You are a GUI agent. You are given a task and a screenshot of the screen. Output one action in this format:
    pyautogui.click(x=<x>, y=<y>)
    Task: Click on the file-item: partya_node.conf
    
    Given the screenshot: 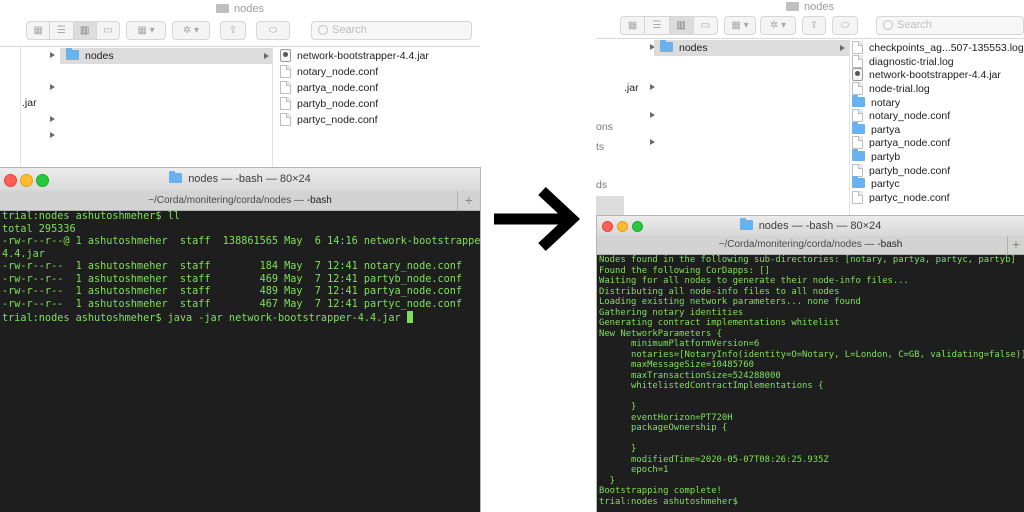 What is the action you would take?
    pyautogui.click(x=329, y=88)
    